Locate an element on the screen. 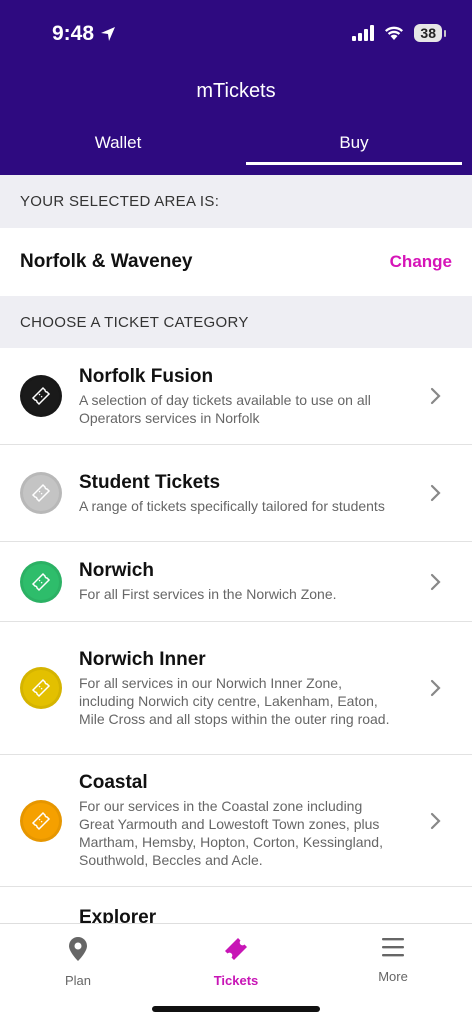  change-area-button: Change is located at coordinates (421, 262).